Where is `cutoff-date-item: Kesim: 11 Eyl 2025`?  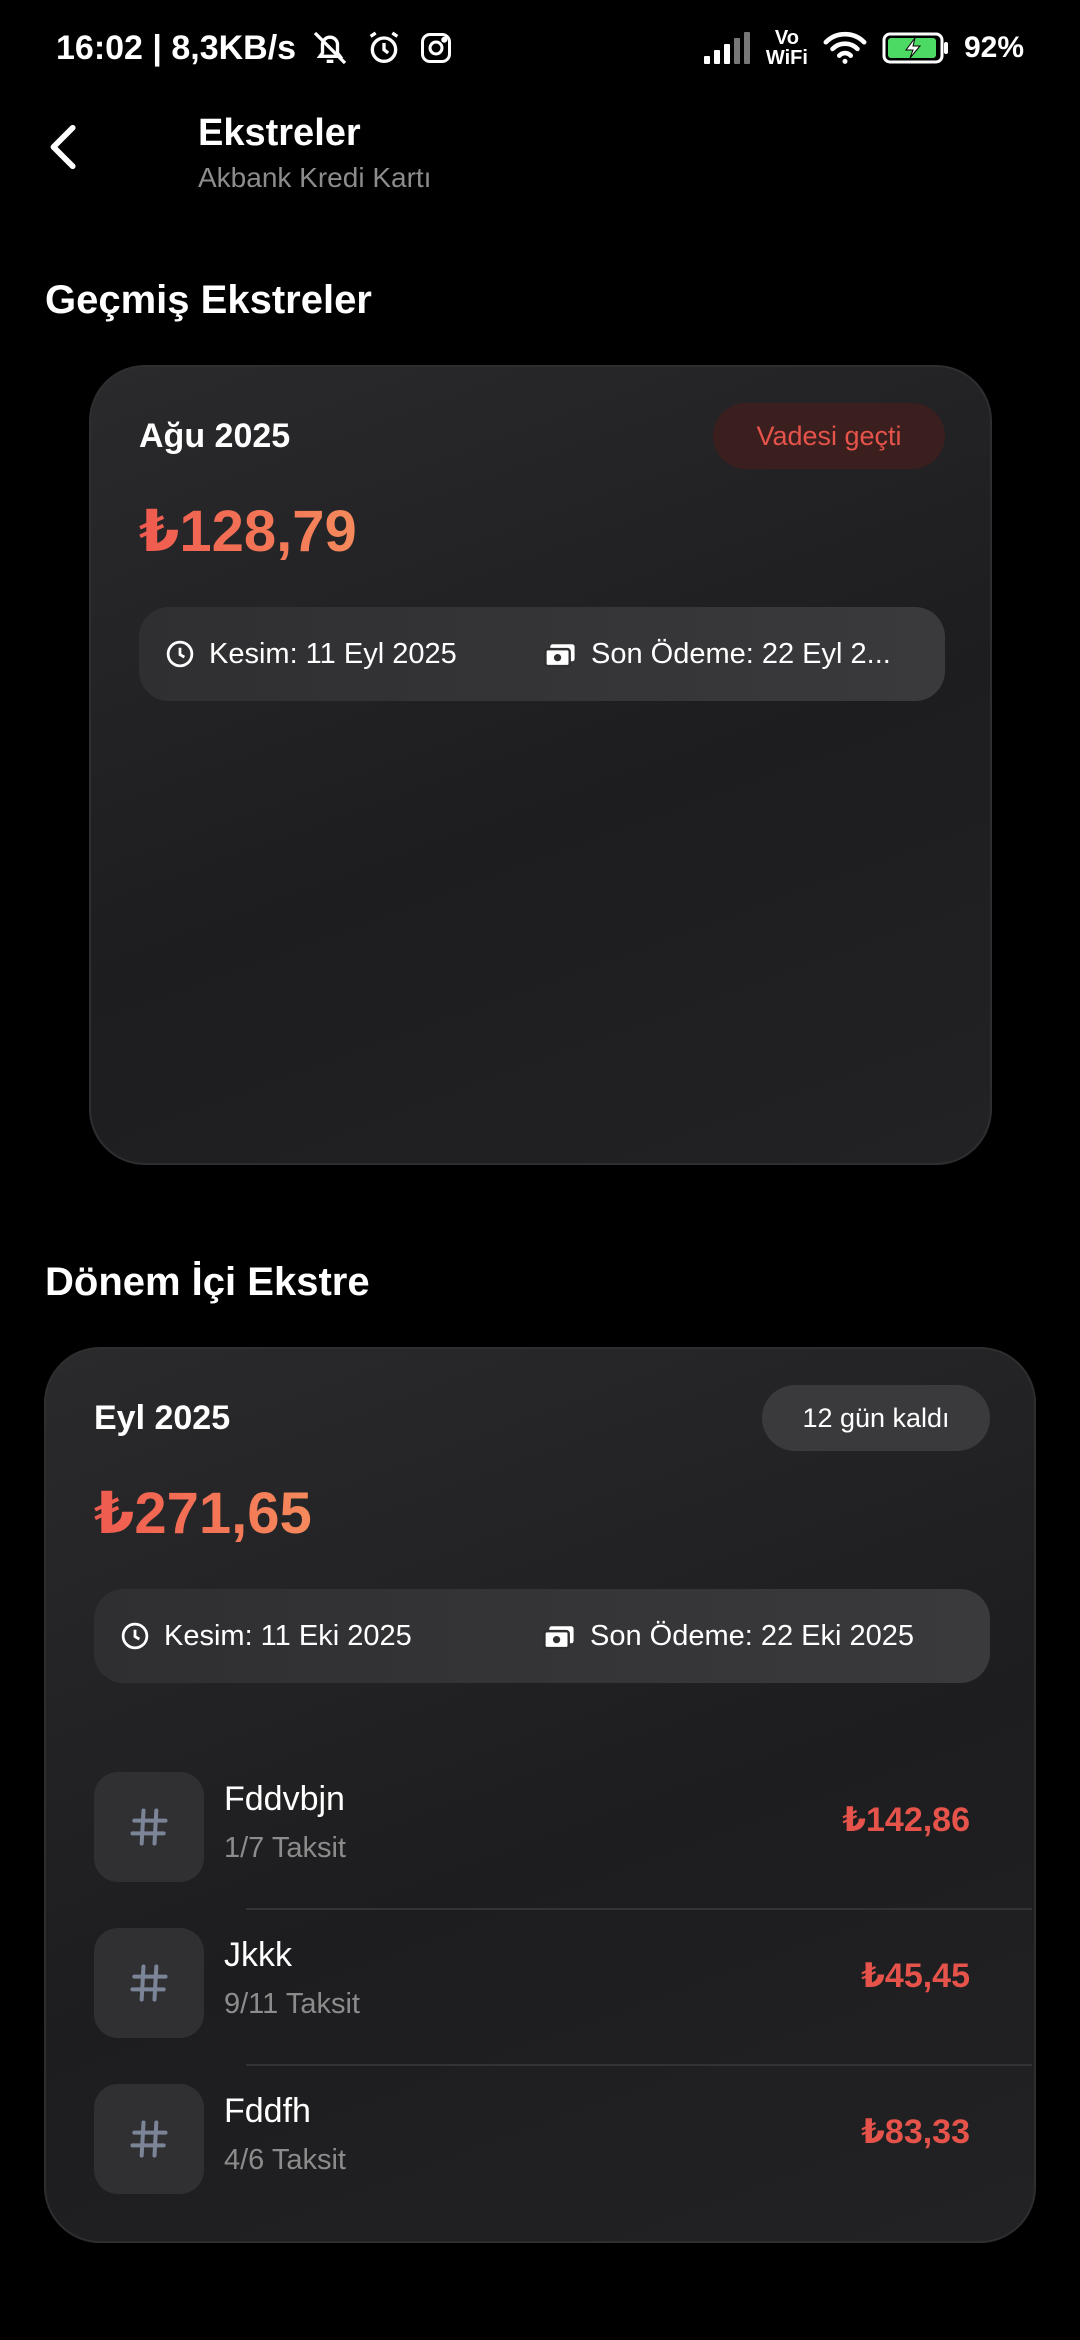
cutoff-date-item: Kesim: 11 Eyl 2025 is located at coordinates (311, 654).